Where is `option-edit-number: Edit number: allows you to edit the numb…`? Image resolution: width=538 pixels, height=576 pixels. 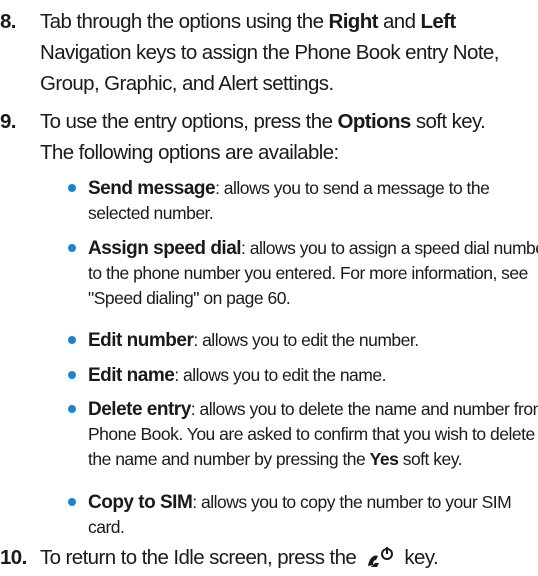
option-edit-number: Edit number: allows you to edit the numb… is located at coordinates (303, 340).